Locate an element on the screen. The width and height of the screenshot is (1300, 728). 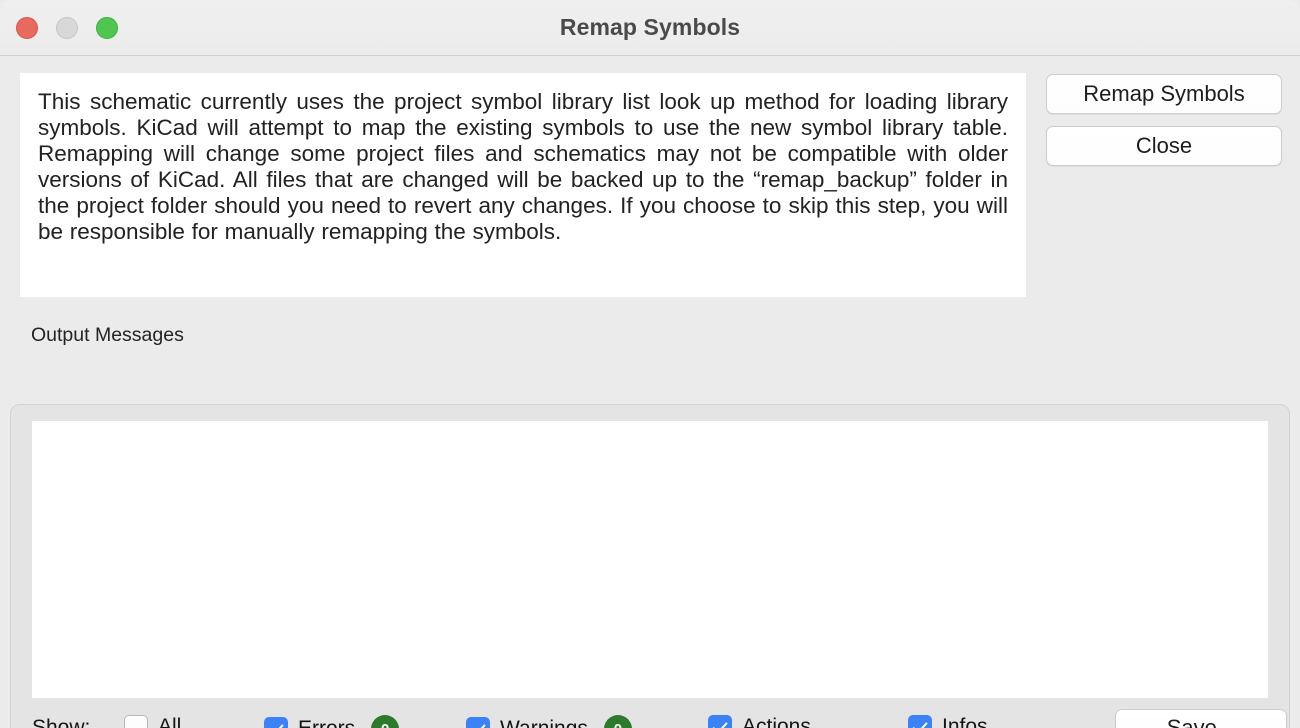
close-button: Close is located at coordinates (1164, 146).